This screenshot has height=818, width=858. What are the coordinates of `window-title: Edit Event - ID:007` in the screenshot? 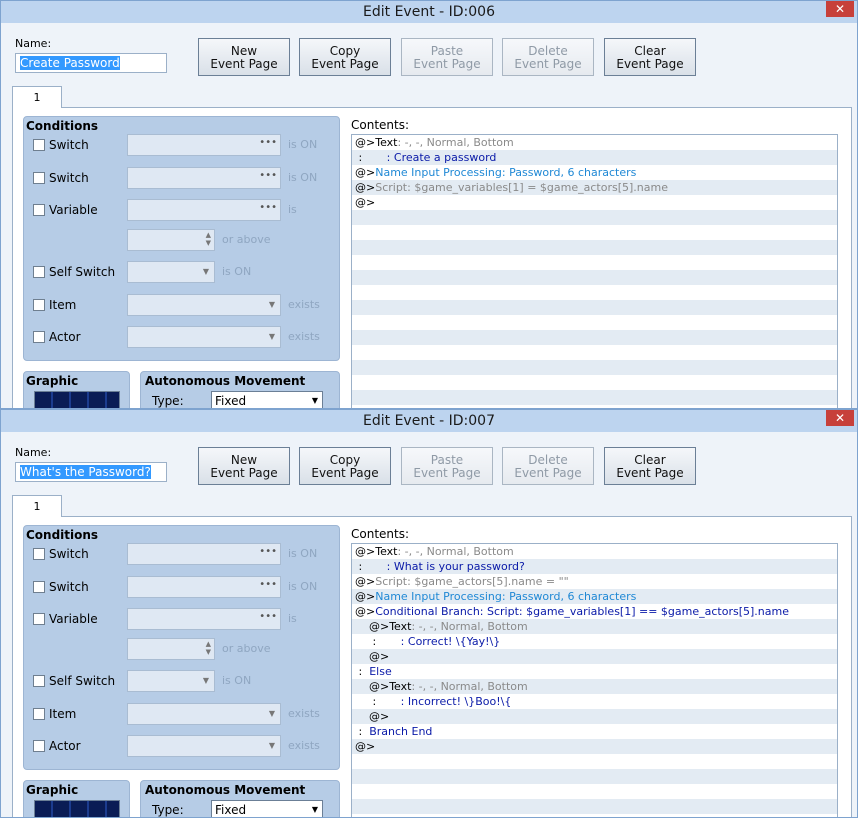 It's located at (429, 421).